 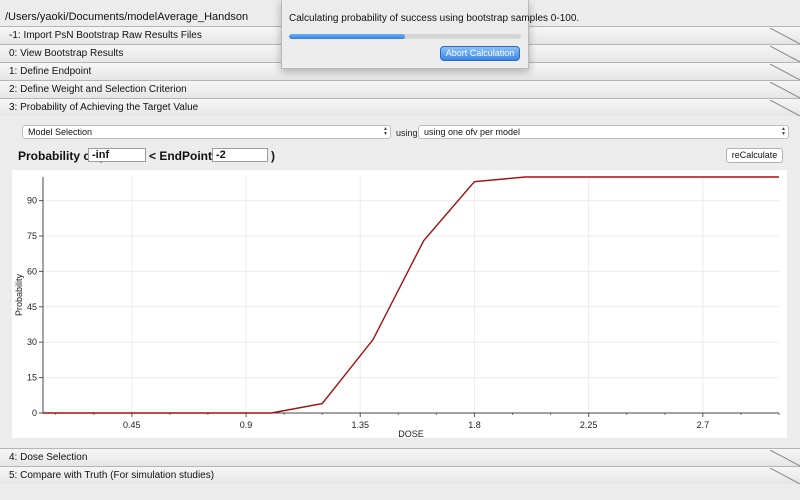 I want to click on section-label: 4: Dose Selection, so click(x=48, y=457).